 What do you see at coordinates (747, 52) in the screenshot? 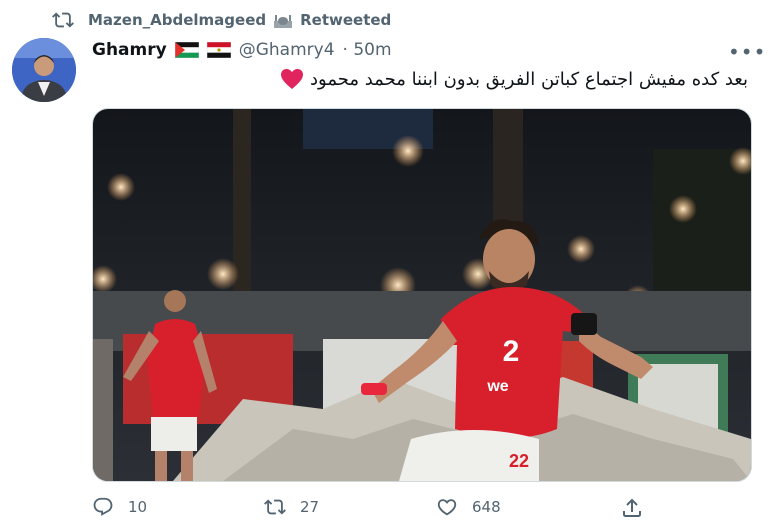
I see `more-icon: •••` at bounding box center [747, 52].